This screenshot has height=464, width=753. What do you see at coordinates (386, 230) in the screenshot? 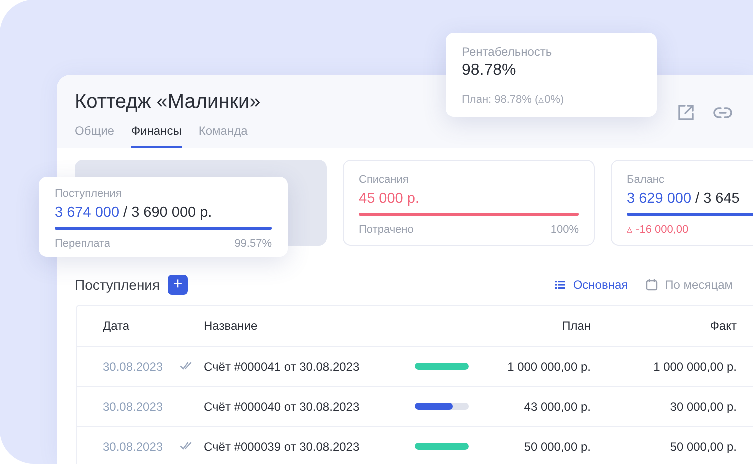
I see `footer-label: Потрачено` at bounding box center [386, 230].